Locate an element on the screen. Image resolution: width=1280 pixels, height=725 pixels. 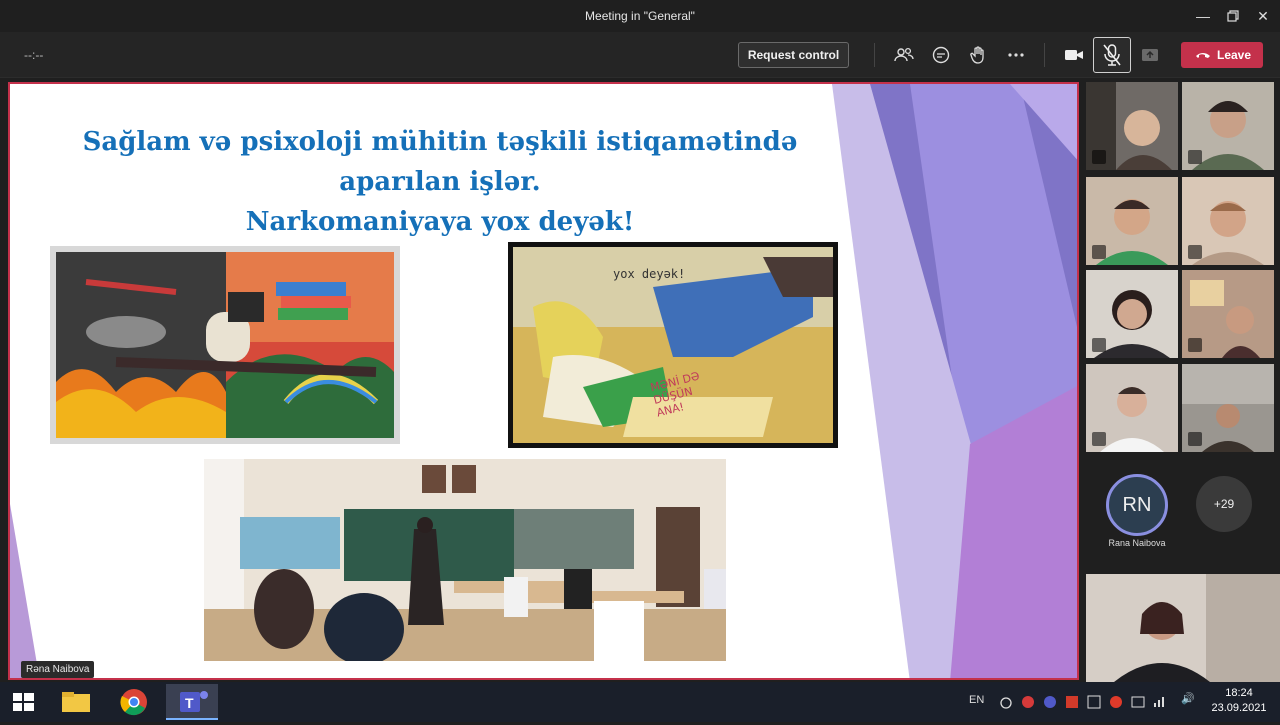
classroom-photo is located at coordinates (465, 560).